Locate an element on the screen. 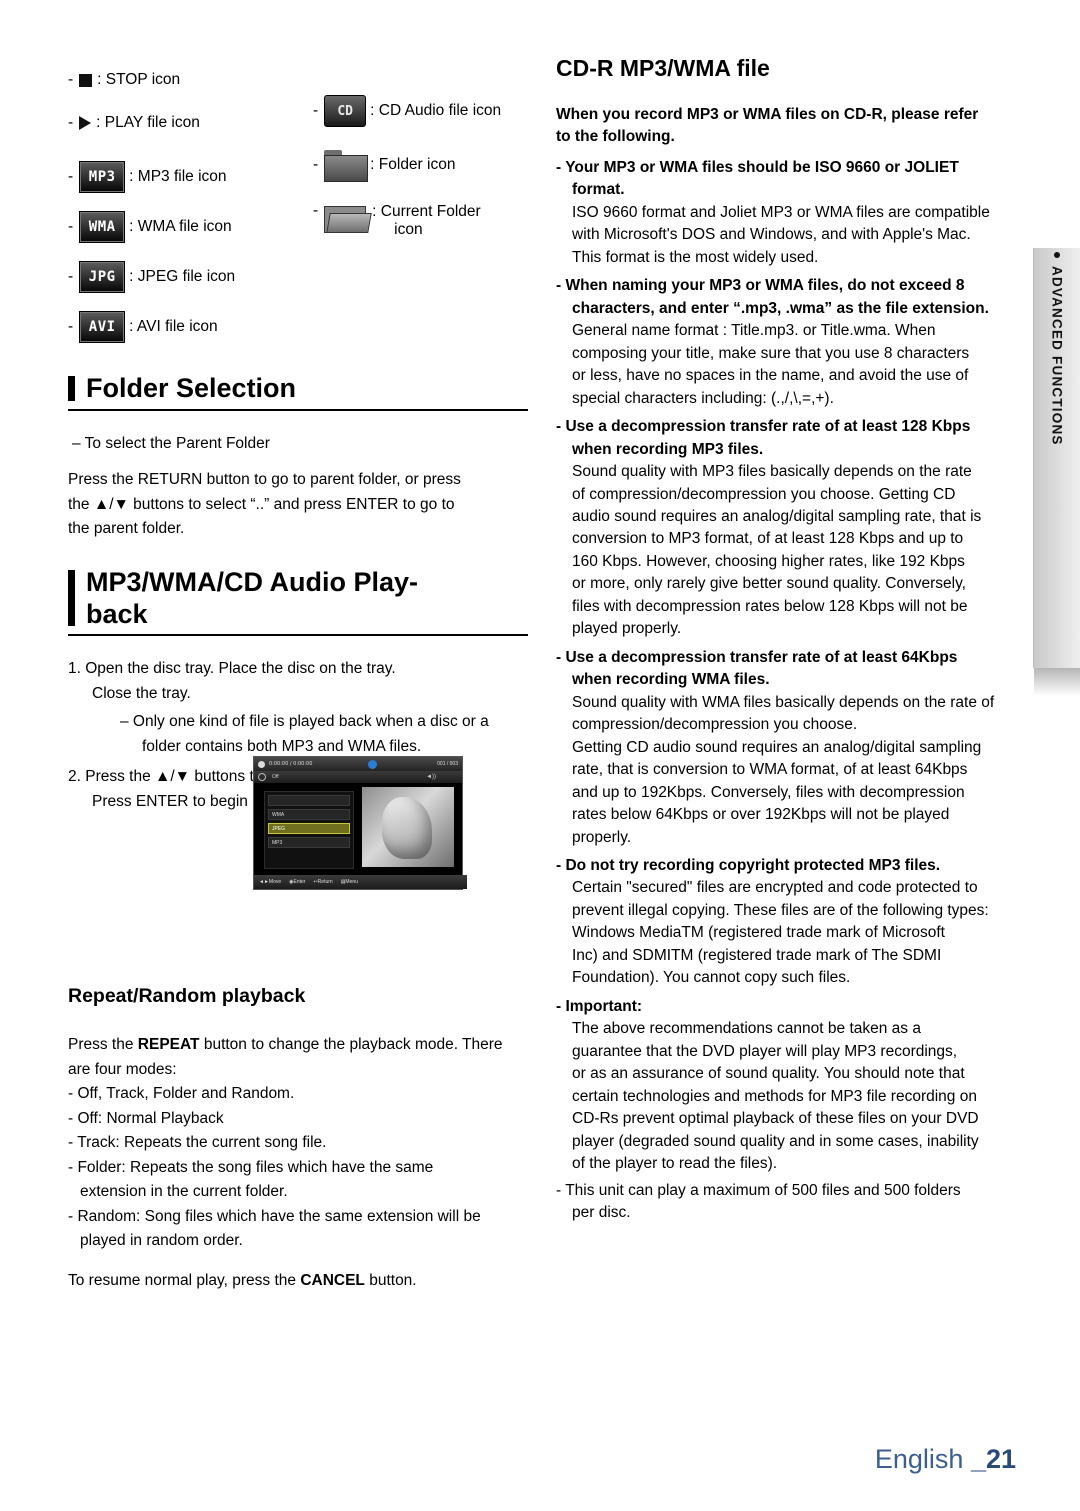  repeat-p1-line2: are four modes: is located at coordinates (122, 1069).